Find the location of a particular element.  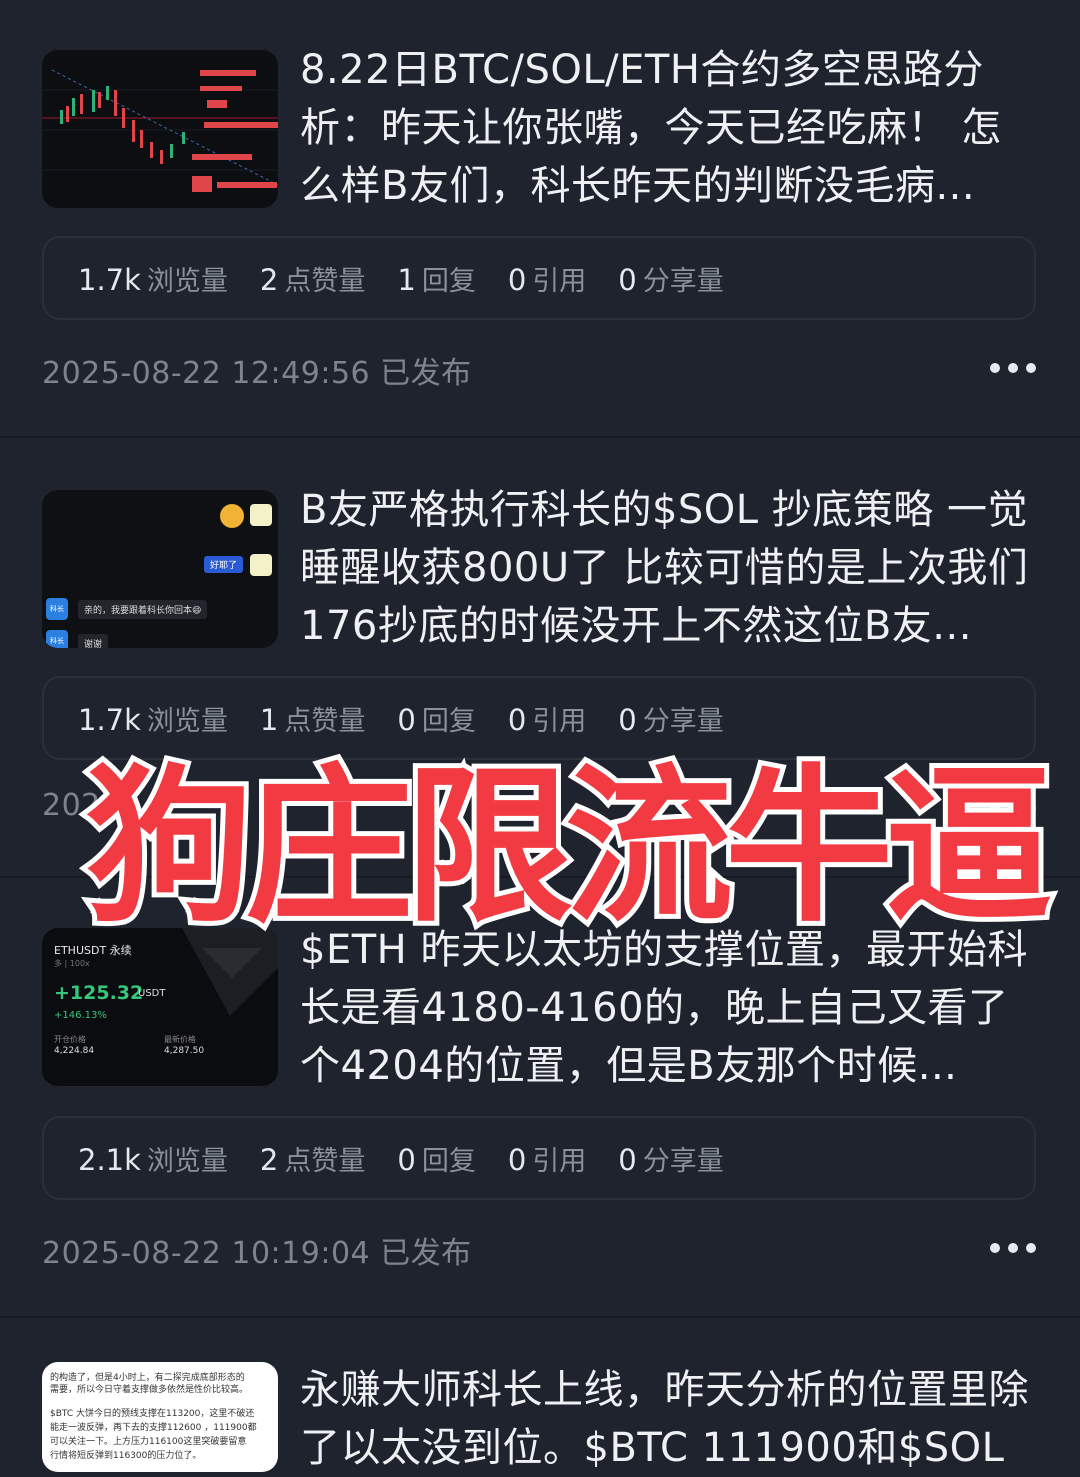

position-side: 多 | 100x is located at coordinates (72, 963).